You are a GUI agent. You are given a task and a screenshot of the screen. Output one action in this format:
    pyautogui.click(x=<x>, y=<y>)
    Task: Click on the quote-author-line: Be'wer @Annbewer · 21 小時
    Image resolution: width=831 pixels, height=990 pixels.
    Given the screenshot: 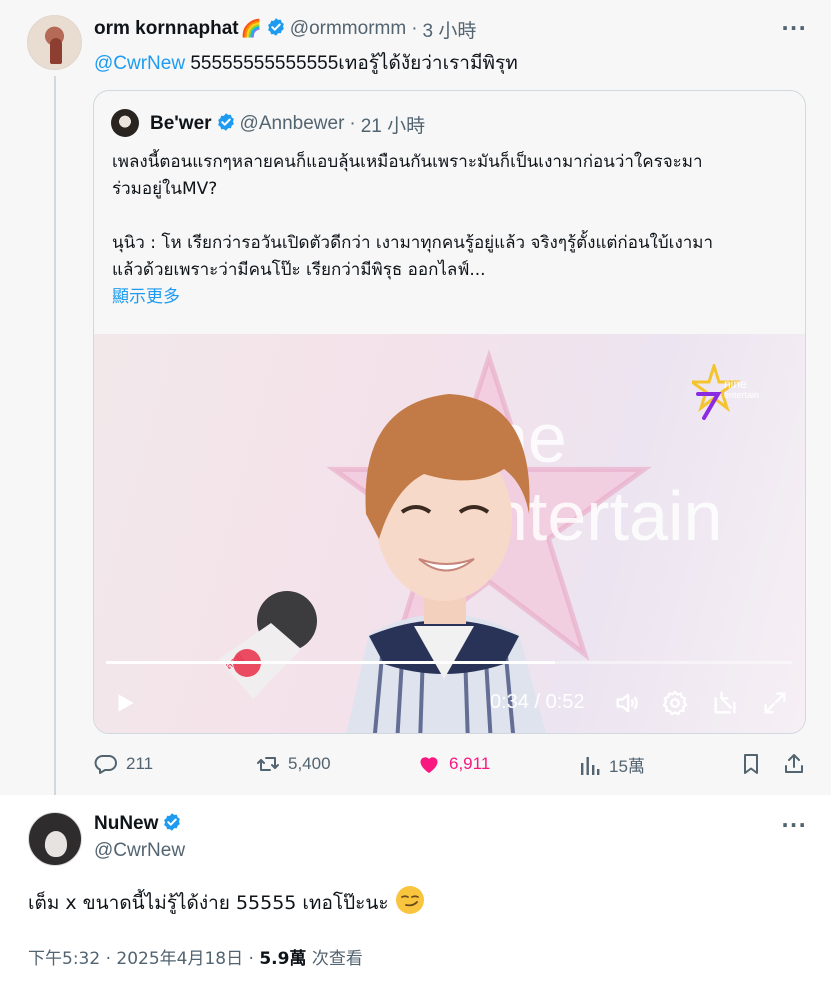 What is the action you would take?
    pyautogui.click(x=287, y=124)
    